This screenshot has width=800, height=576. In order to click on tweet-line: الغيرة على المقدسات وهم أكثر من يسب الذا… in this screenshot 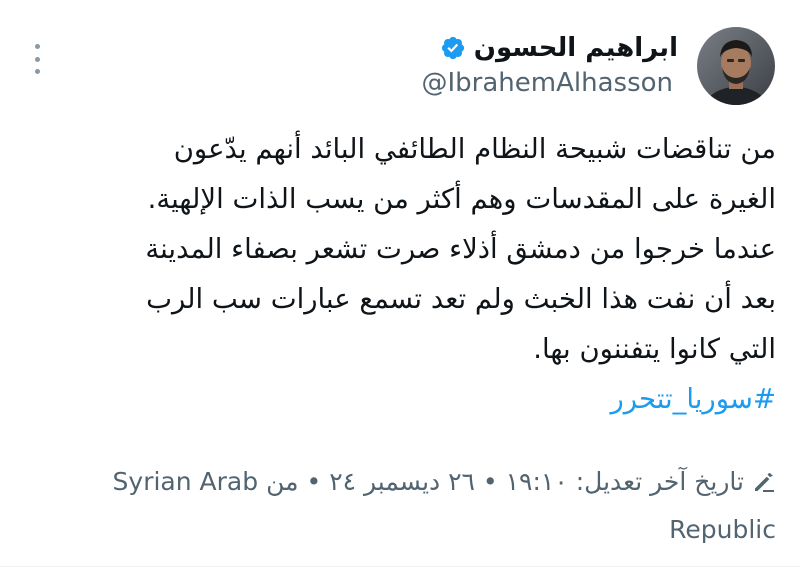, I will do `click(461, 199)`.